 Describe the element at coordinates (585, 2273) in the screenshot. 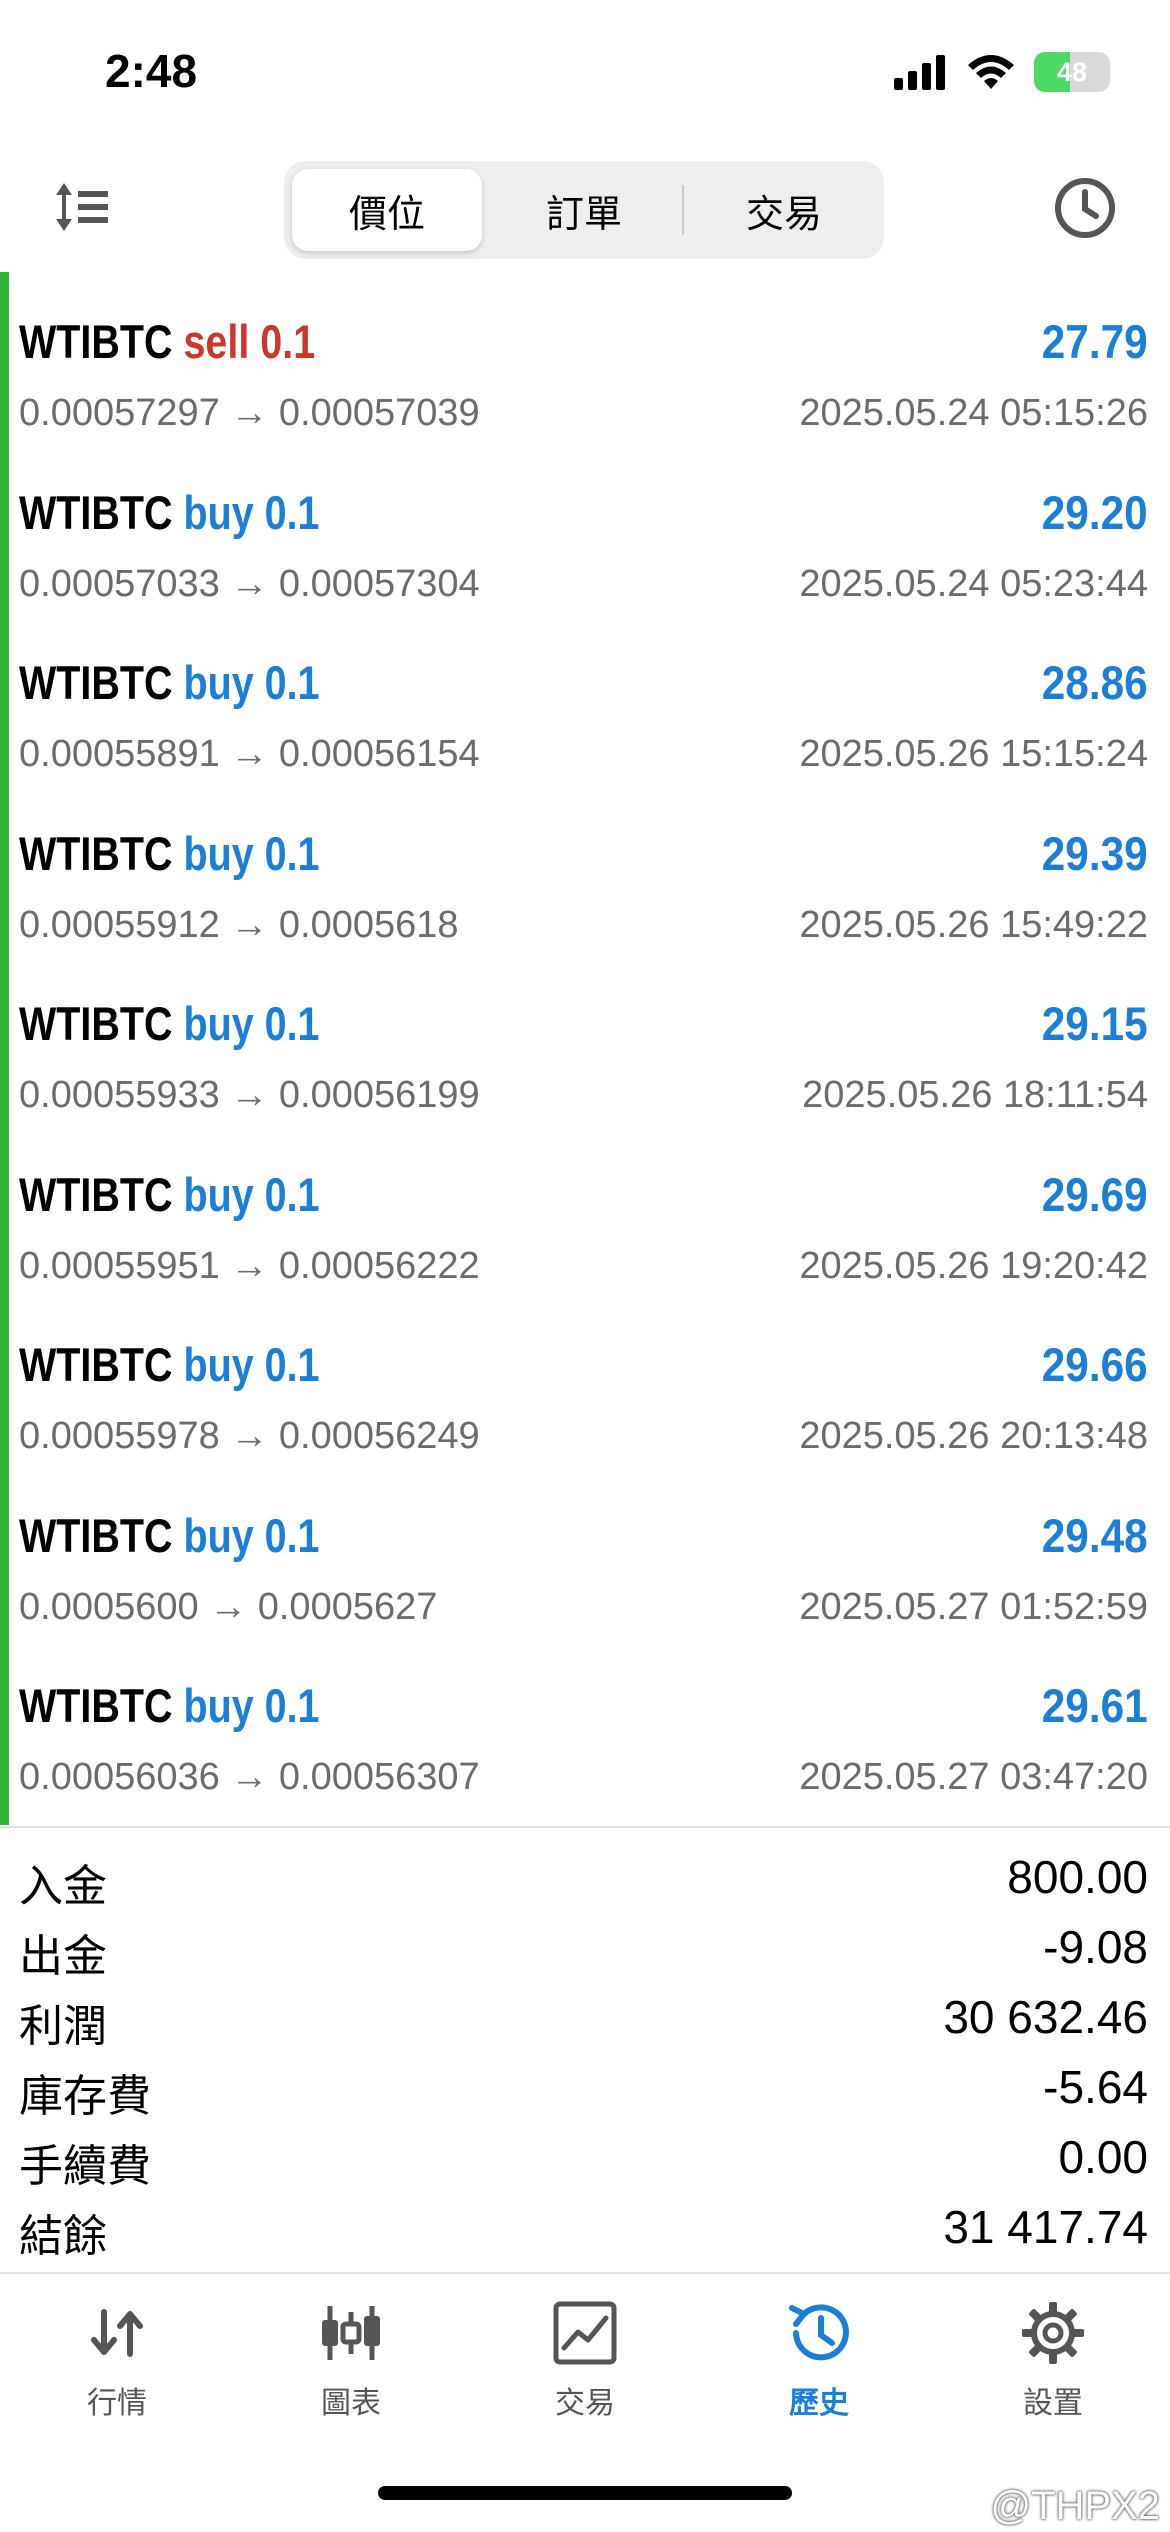

I see `tabbar-divider` at that location.